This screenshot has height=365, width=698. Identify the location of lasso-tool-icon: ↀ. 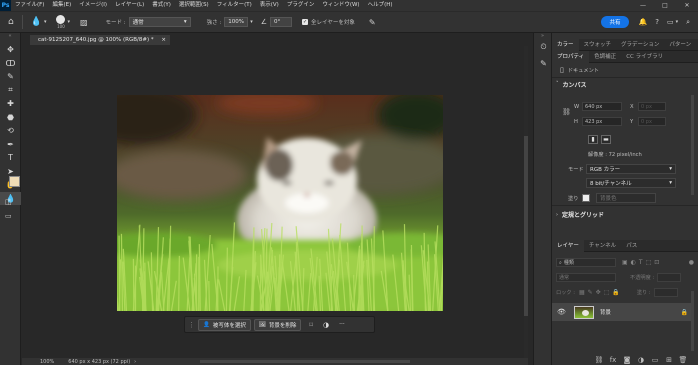
(10, 64).